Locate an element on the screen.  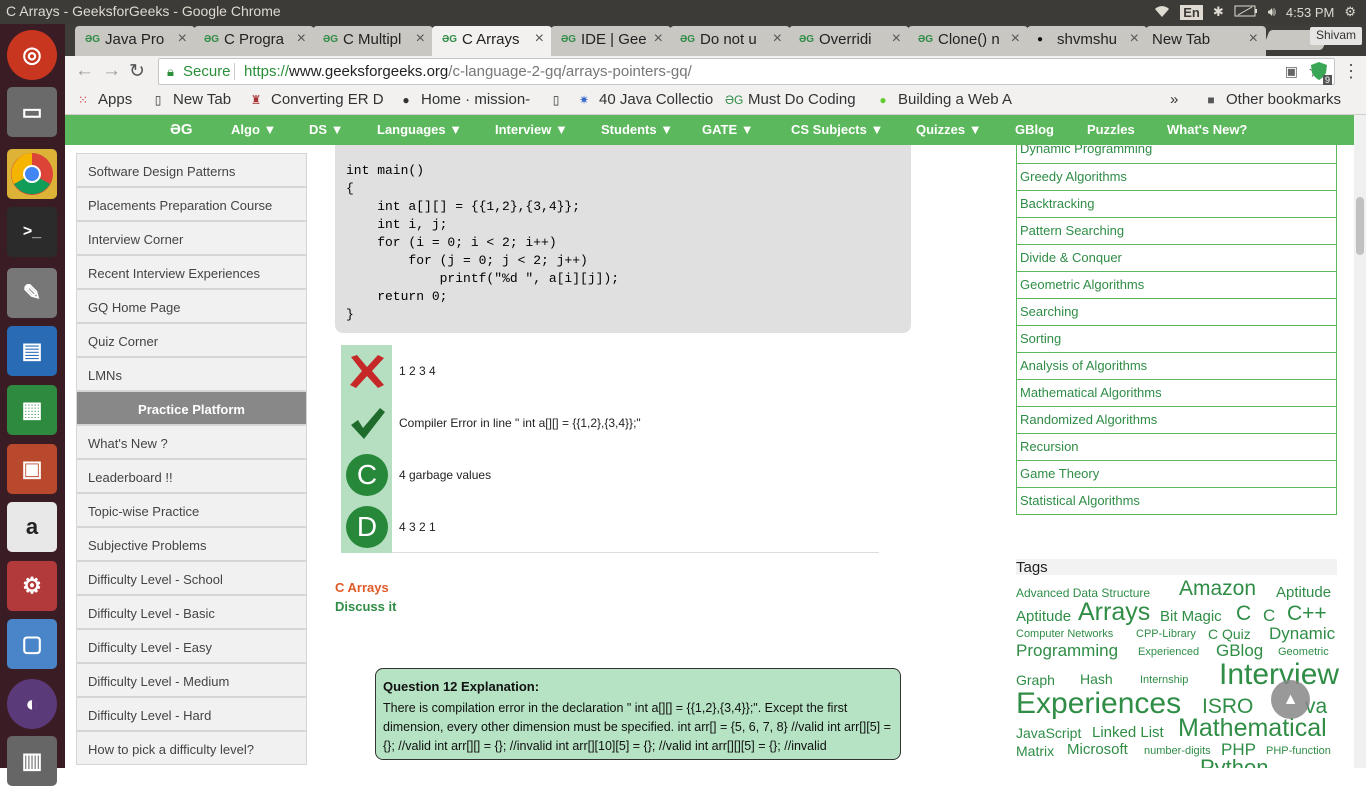
bookmark-github-mission: ● Home · mission- is located at coordinates (467, 99).